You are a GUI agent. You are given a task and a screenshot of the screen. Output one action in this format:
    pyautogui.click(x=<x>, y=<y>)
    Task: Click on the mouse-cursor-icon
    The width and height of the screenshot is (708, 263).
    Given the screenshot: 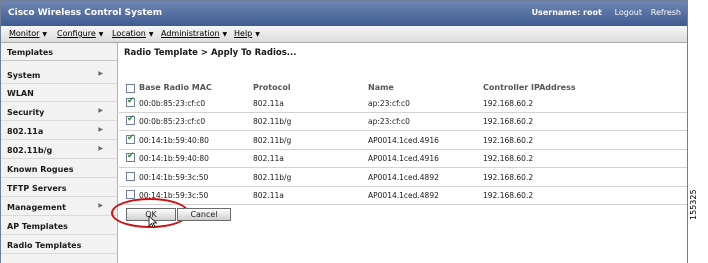 What is the action you would take?
    pyautogui.click(x=153, y=222)
    